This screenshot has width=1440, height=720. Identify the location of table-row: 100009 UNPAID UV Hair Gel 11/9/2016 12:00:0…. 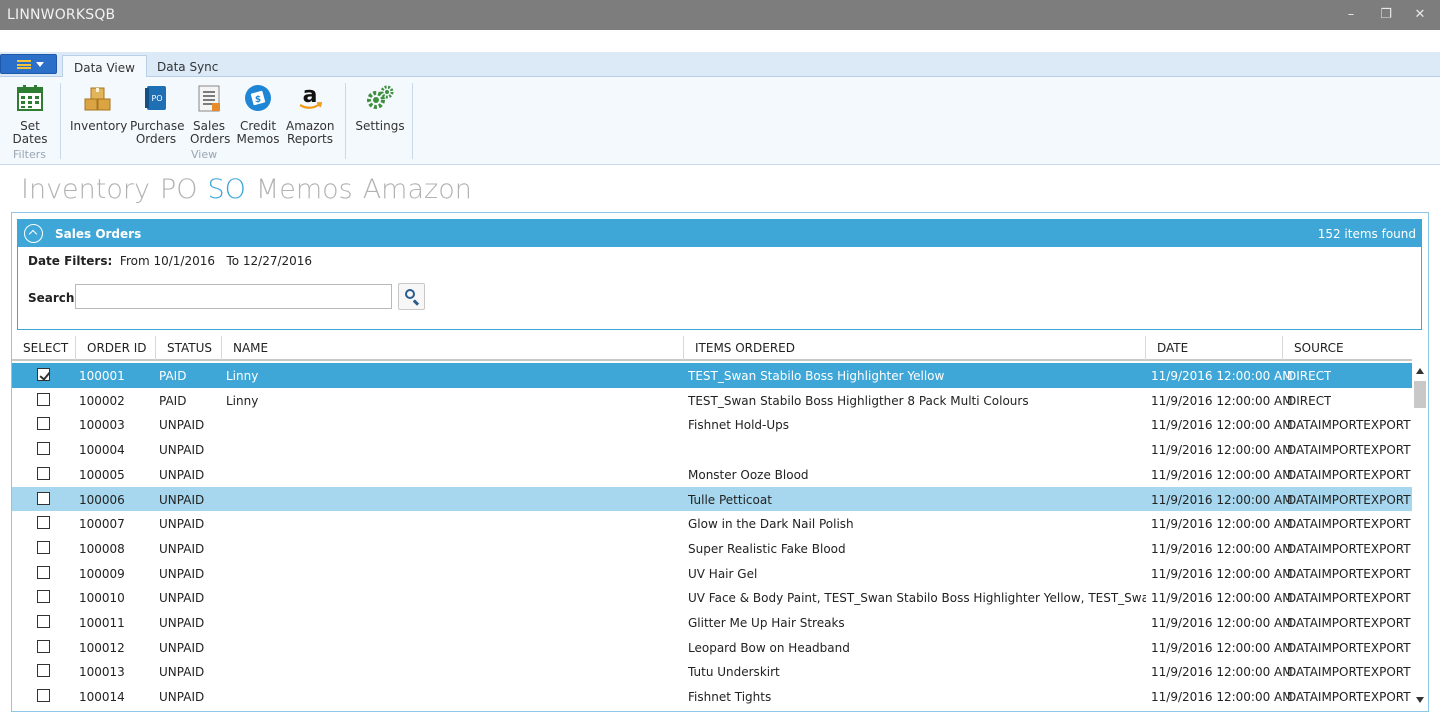
(712, 573).